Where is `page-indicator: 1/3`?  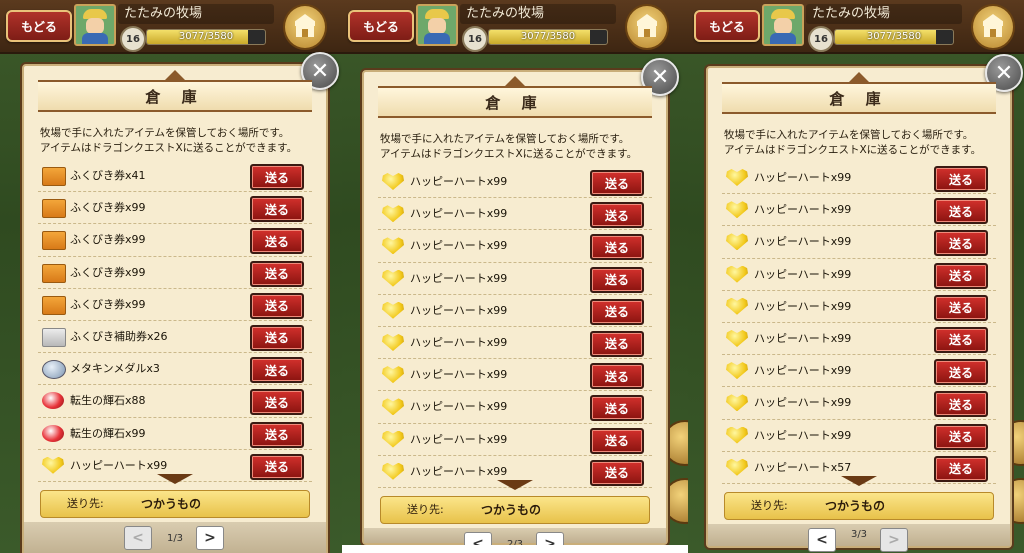 page-indicator: 1/3 is located at coordinates (175, 538).